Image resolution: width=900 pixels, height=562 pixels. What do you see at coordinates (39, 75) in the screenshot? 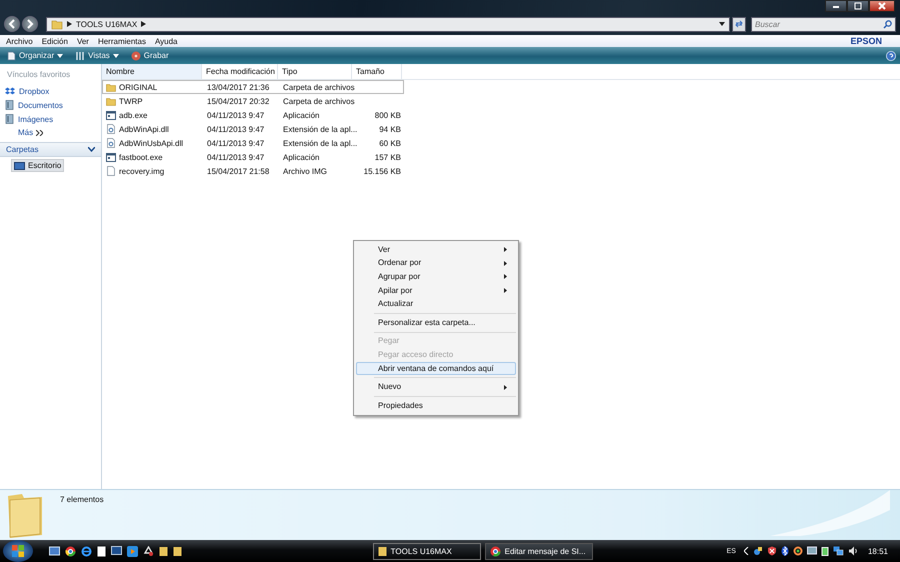
I see `section-title: Vínculos favoritos` at bounding box center [39, 75].